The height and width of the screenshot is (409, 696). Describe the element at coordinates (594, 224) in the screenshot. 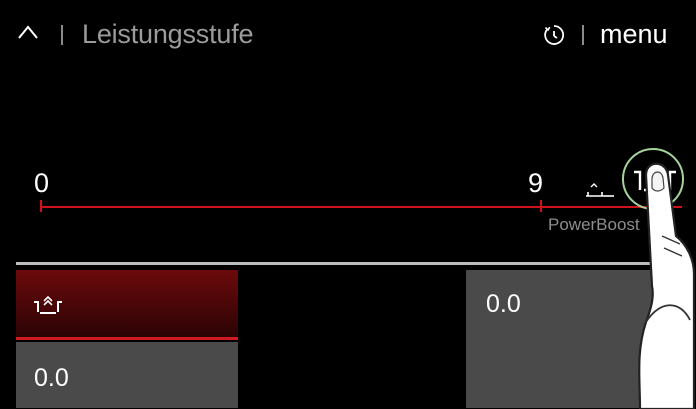

I see `powerboost-label: PowerBoost` at that location.